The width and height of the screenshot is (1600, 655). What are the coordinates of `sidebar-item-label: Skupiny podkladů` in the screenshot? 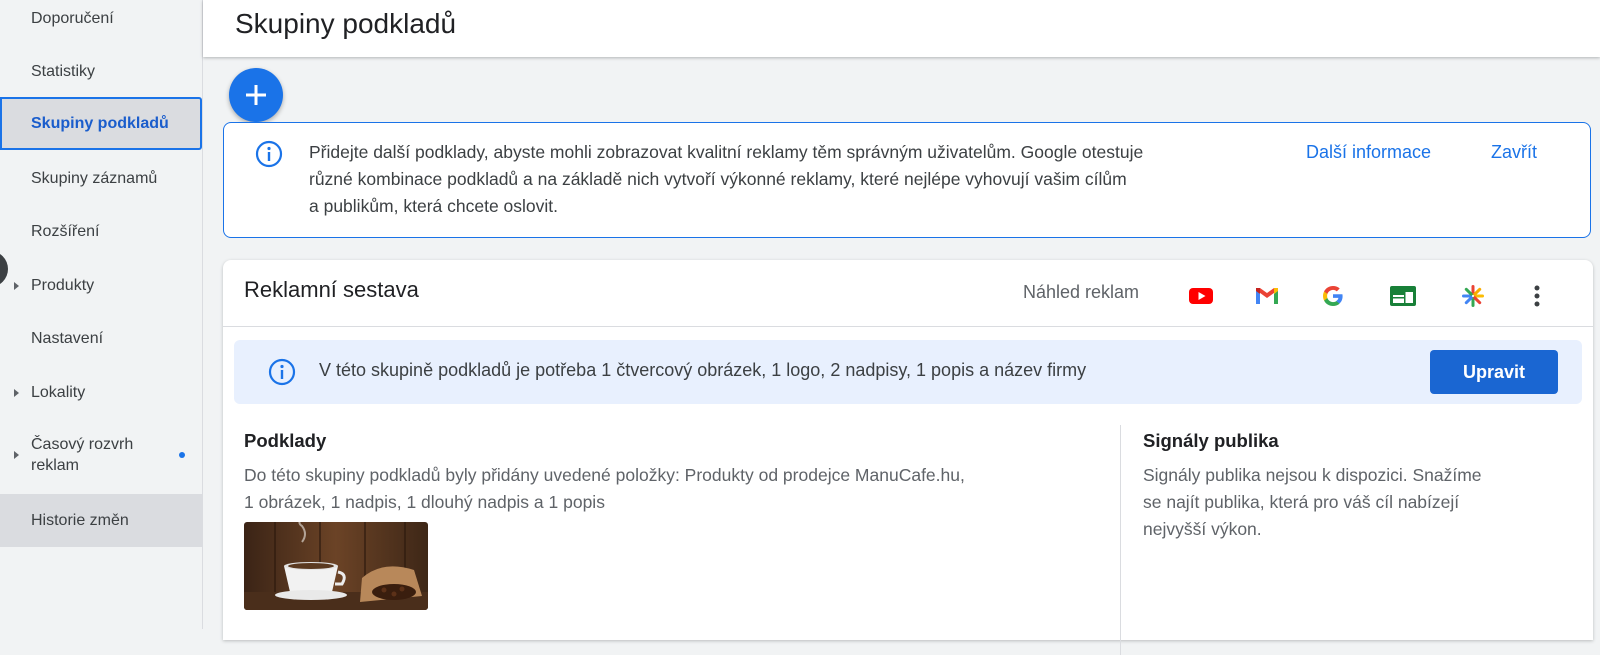 It's located at (100, 123).